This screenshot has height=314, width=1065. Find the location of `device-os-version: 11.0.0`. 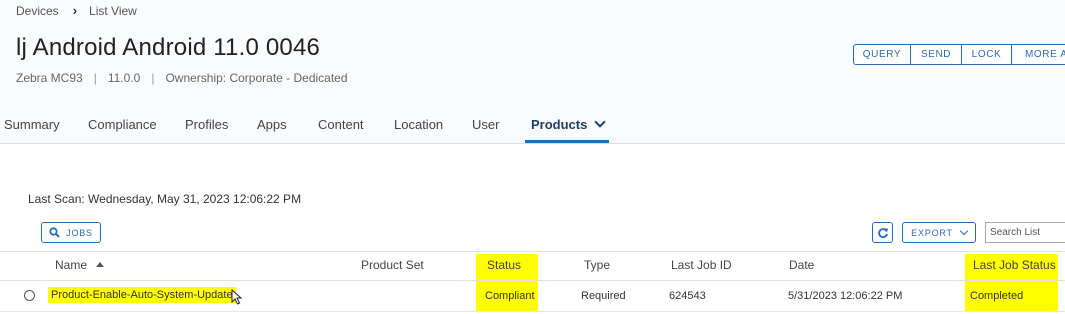

device-os-version: 11.0.0 is located at coordinates (124, 78).